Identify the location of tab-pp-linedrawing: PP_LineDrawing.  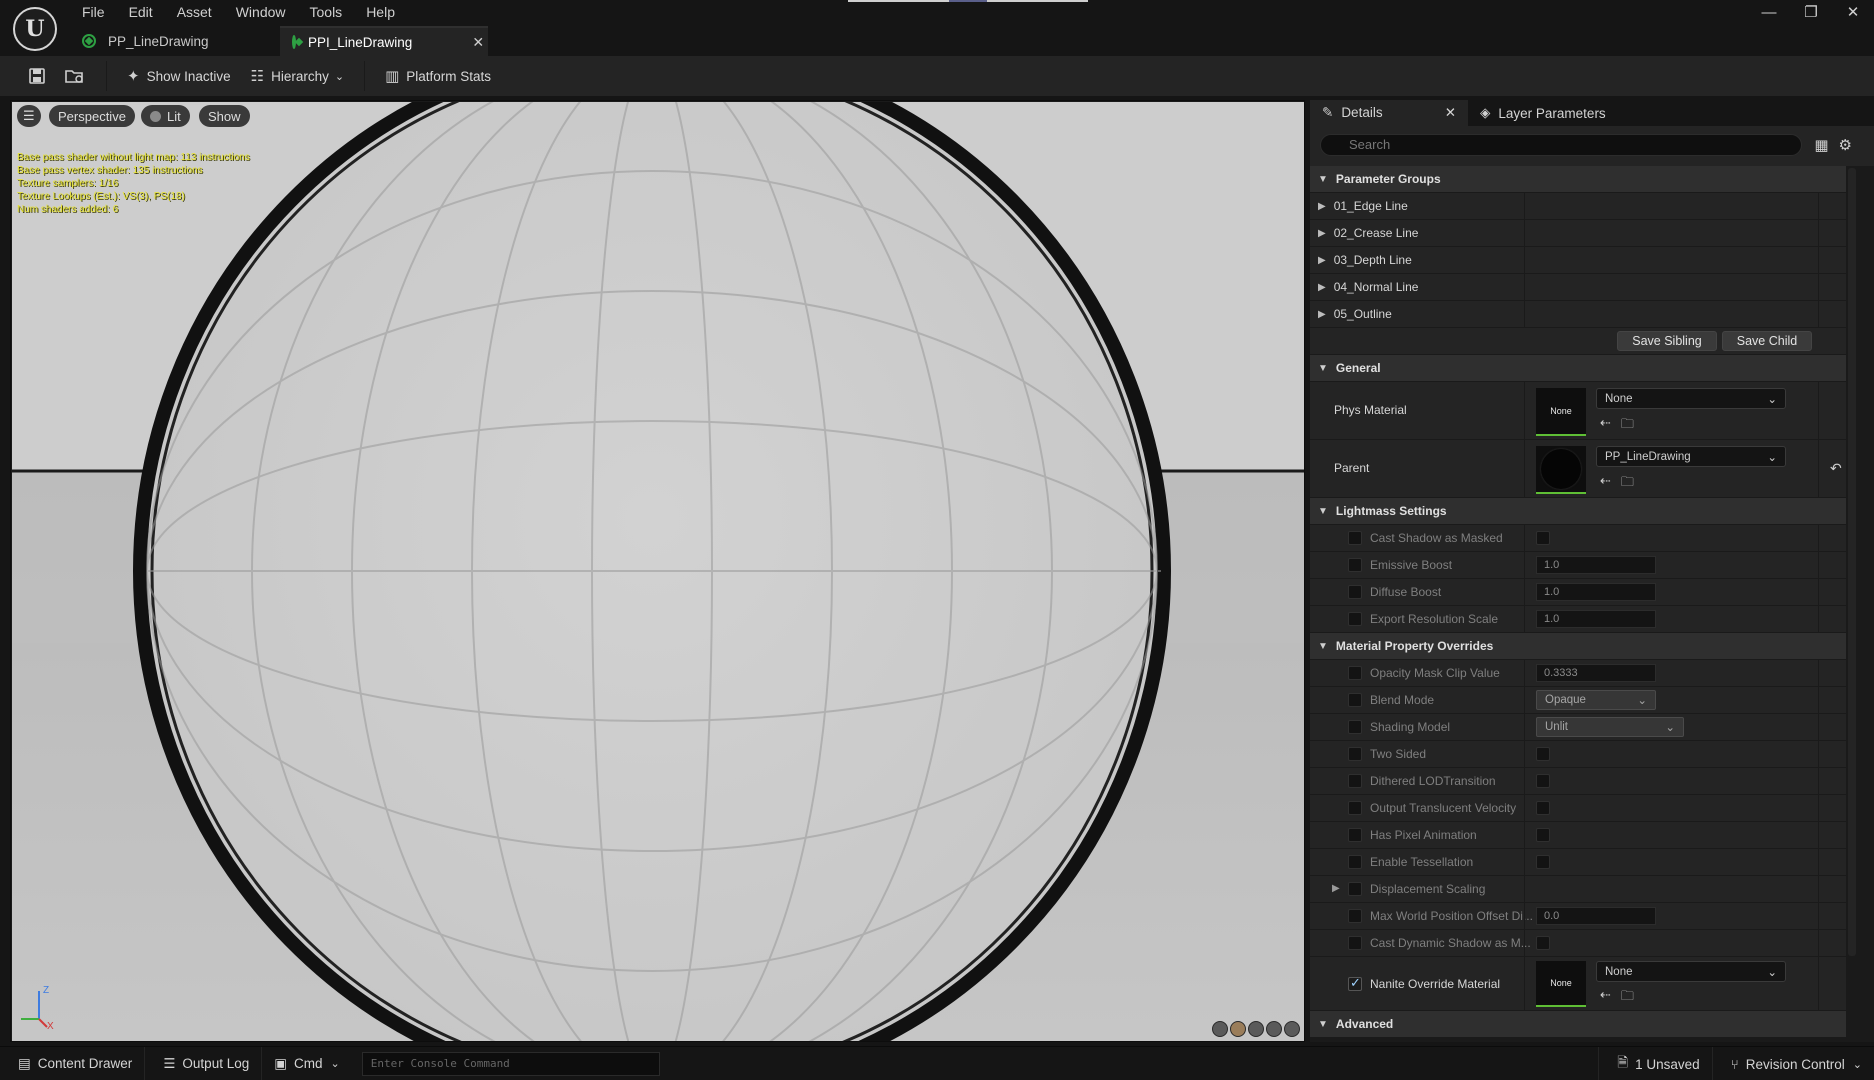
(175, 41).